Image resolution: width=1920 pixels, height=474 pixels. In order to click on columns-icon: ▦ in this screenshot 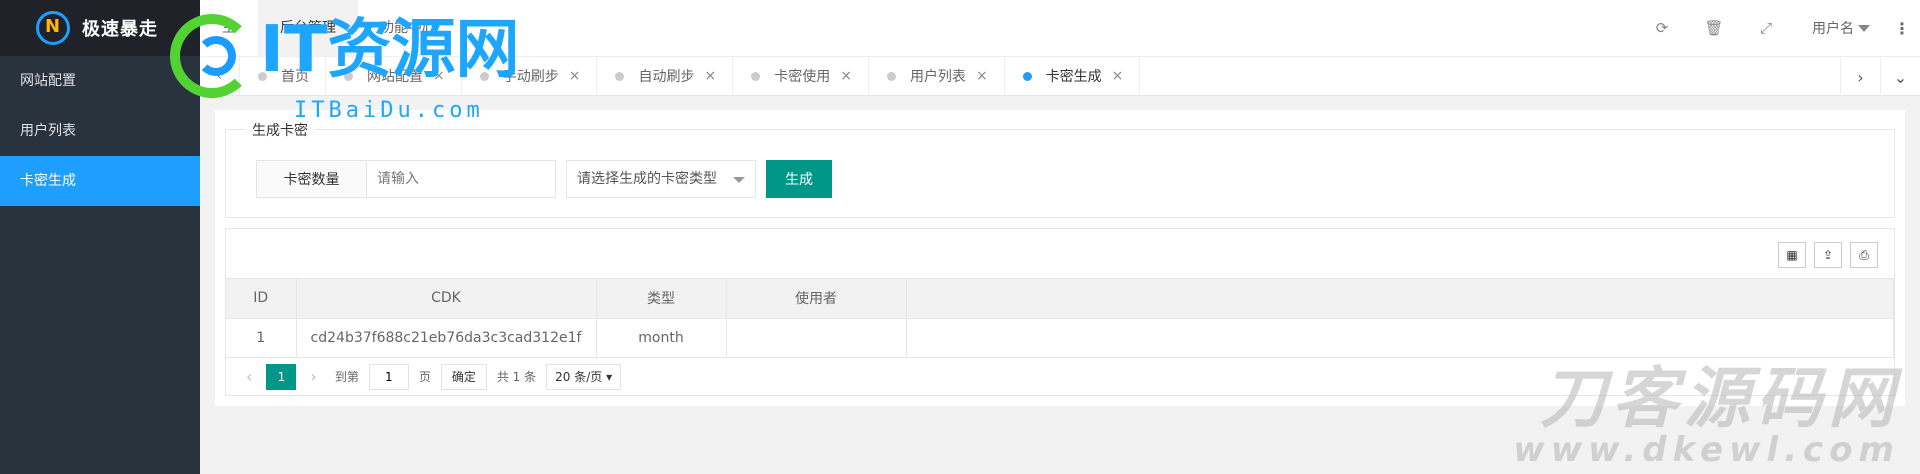, I will do `click(1792, 255)`.